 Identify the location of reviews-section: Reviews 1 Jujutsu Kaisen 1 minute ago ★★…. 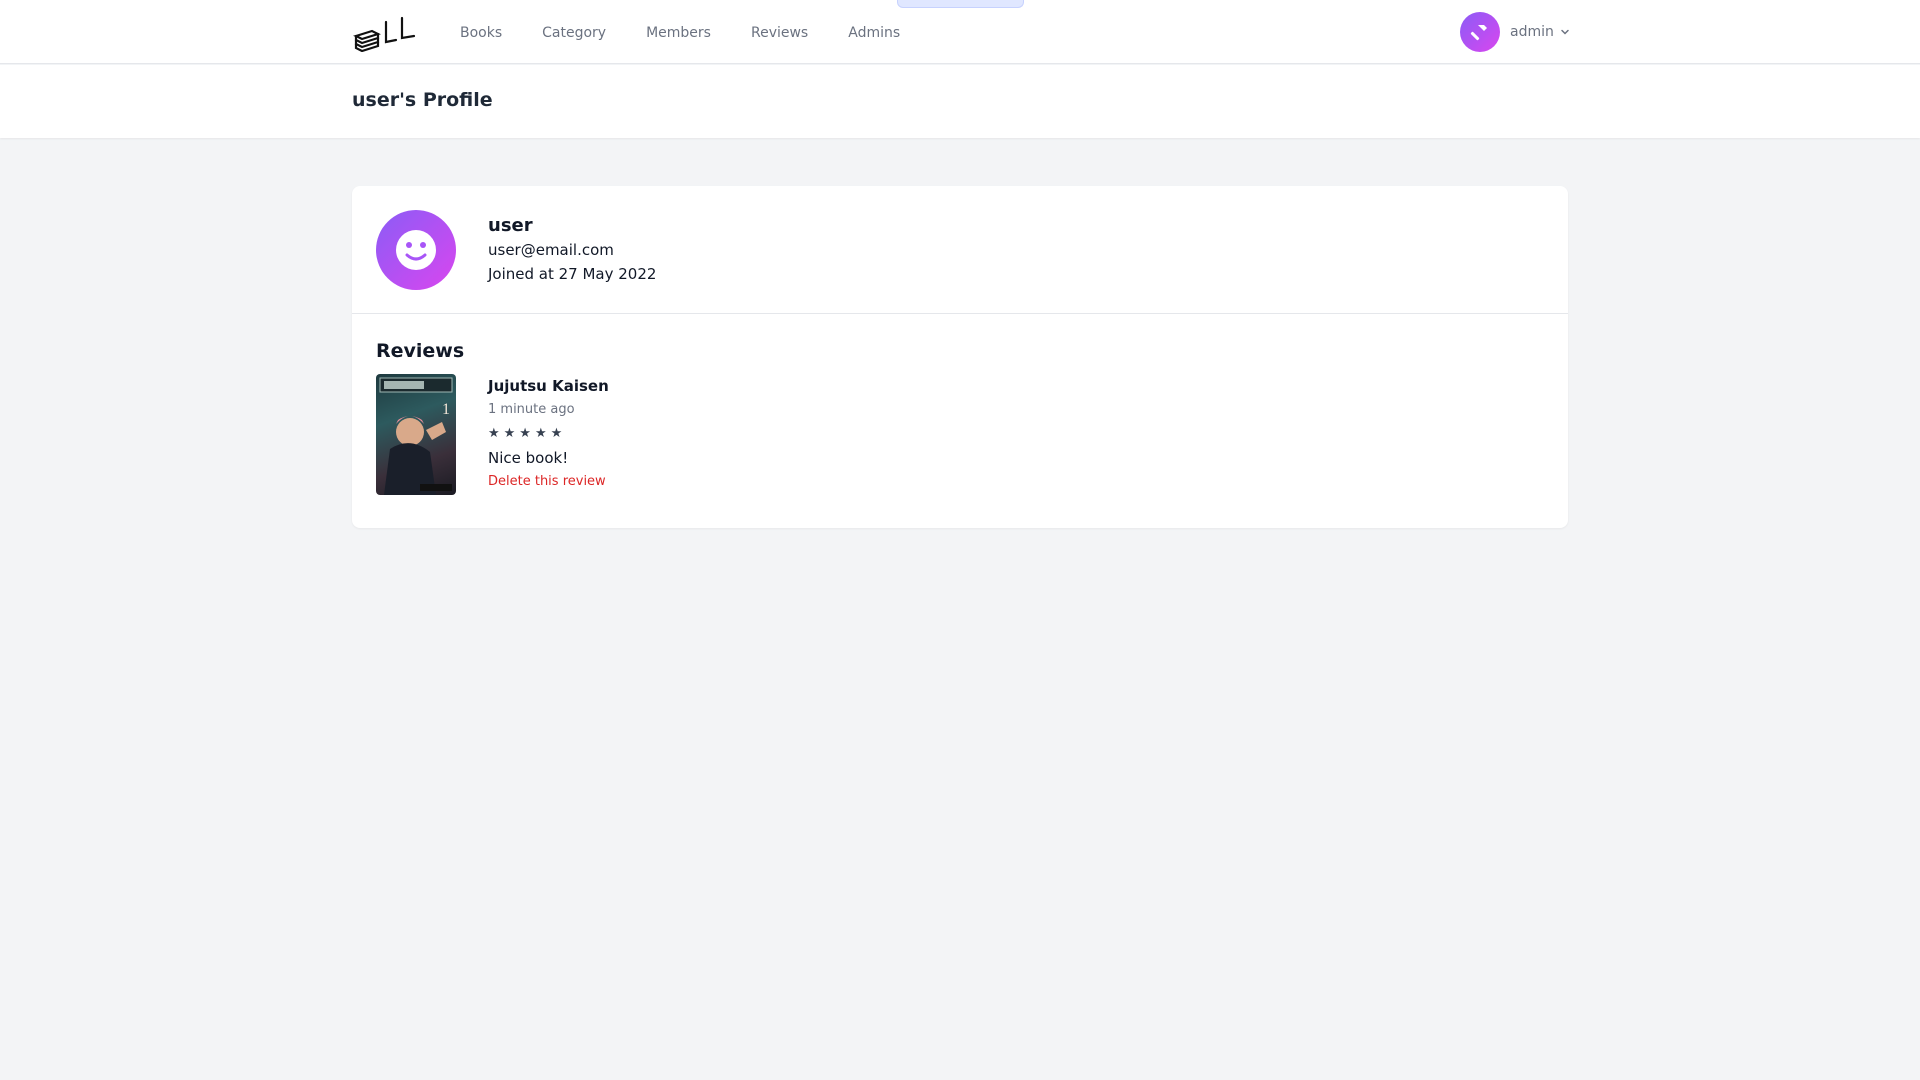
(492, 417).